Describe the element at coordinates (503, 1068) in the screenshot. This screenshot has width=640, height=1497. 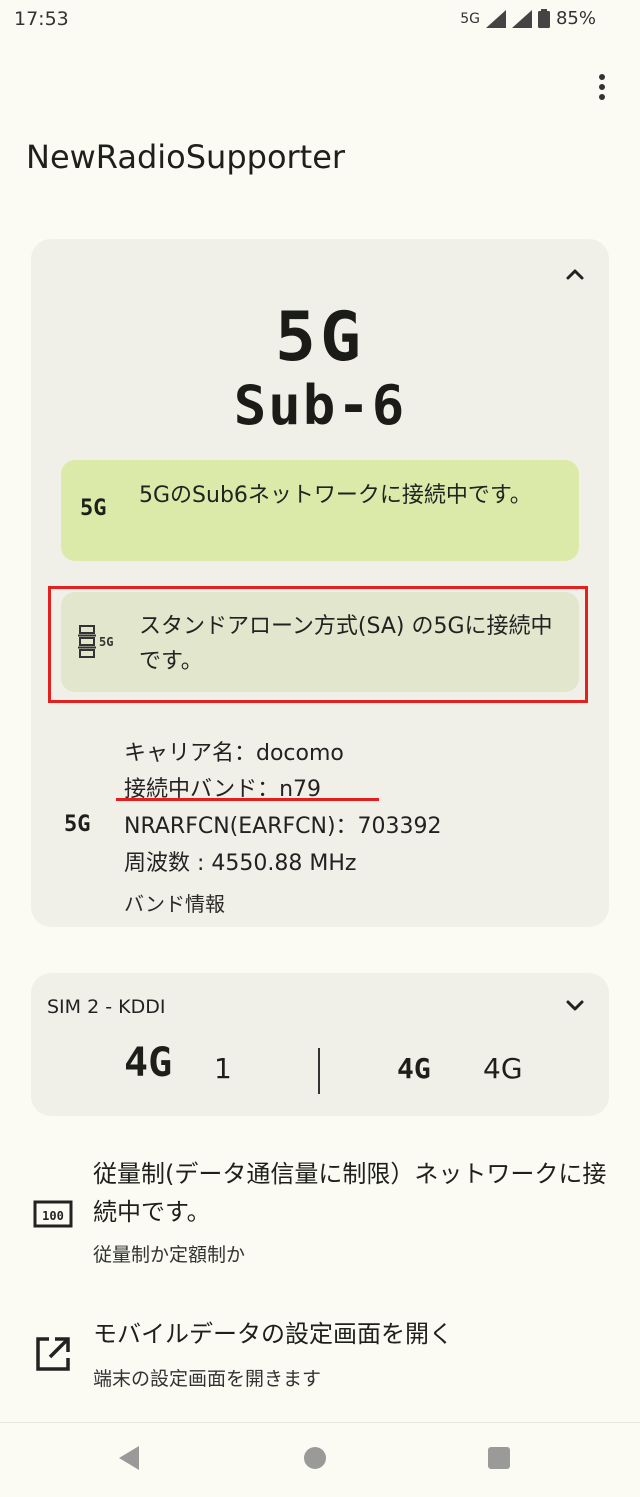
I see `sim2-override-value: 4G` at that location.